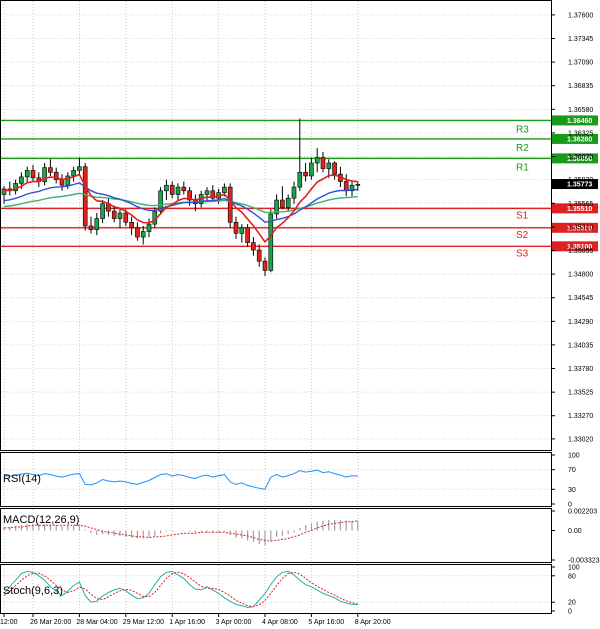 The height and width of the screenshot is (629, 600). What do you see at coordinates (276, 589) in the screenshot?
I see `stoch-pane-frame` at bounding box center [276, 589].